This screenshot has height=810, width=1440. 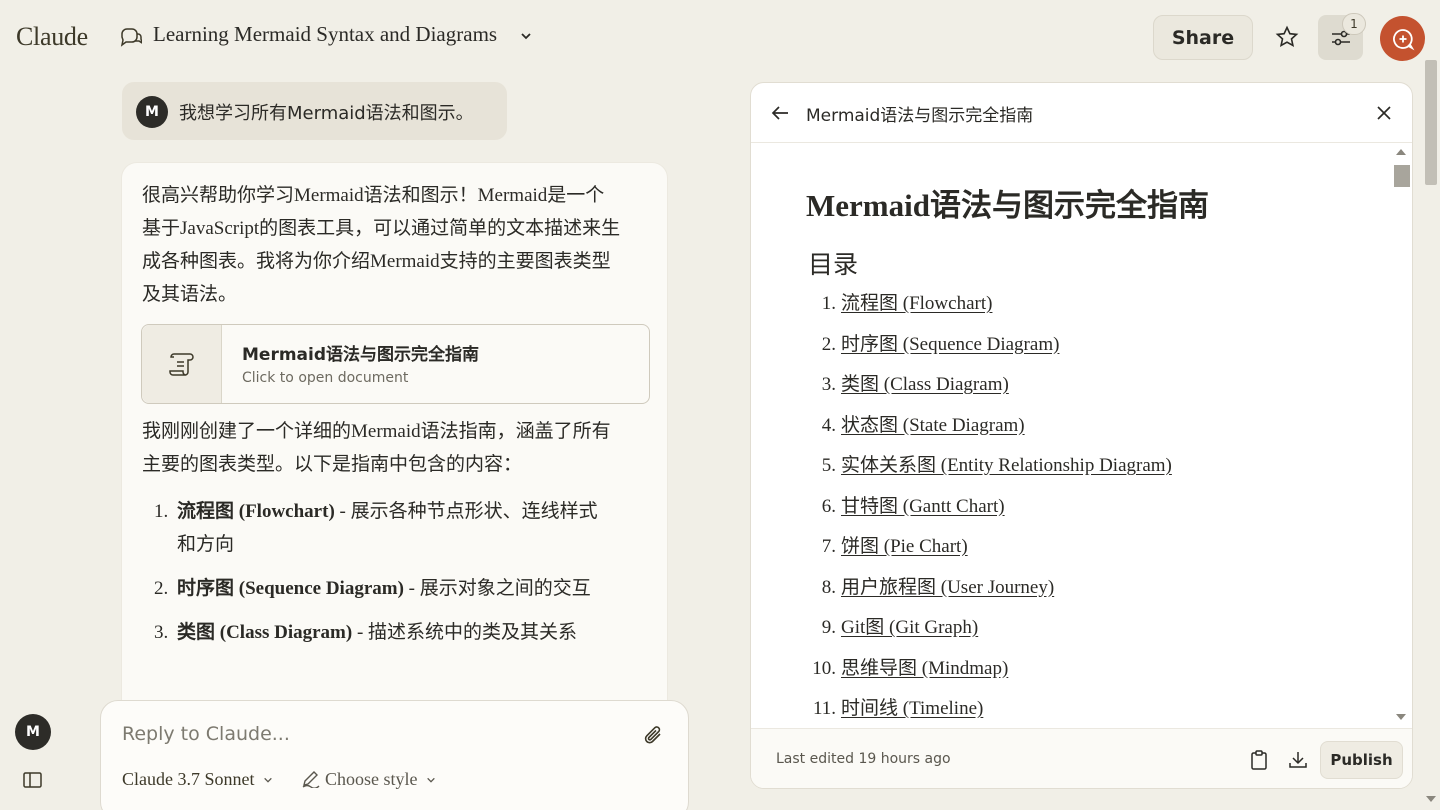 I want to click on close-icon, so click(x=1384, y=113).